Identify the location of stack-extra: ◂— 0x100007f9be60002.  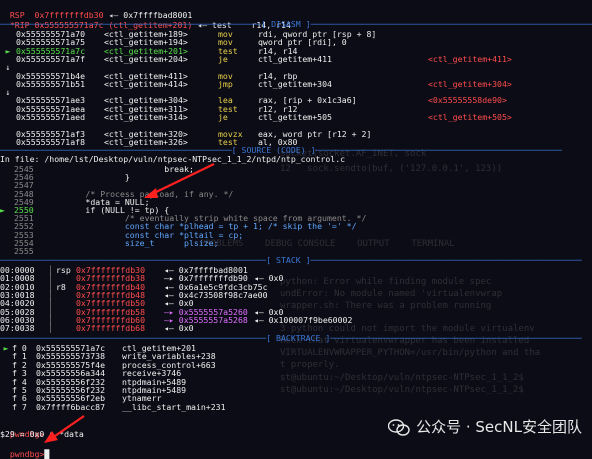
(303, 319).